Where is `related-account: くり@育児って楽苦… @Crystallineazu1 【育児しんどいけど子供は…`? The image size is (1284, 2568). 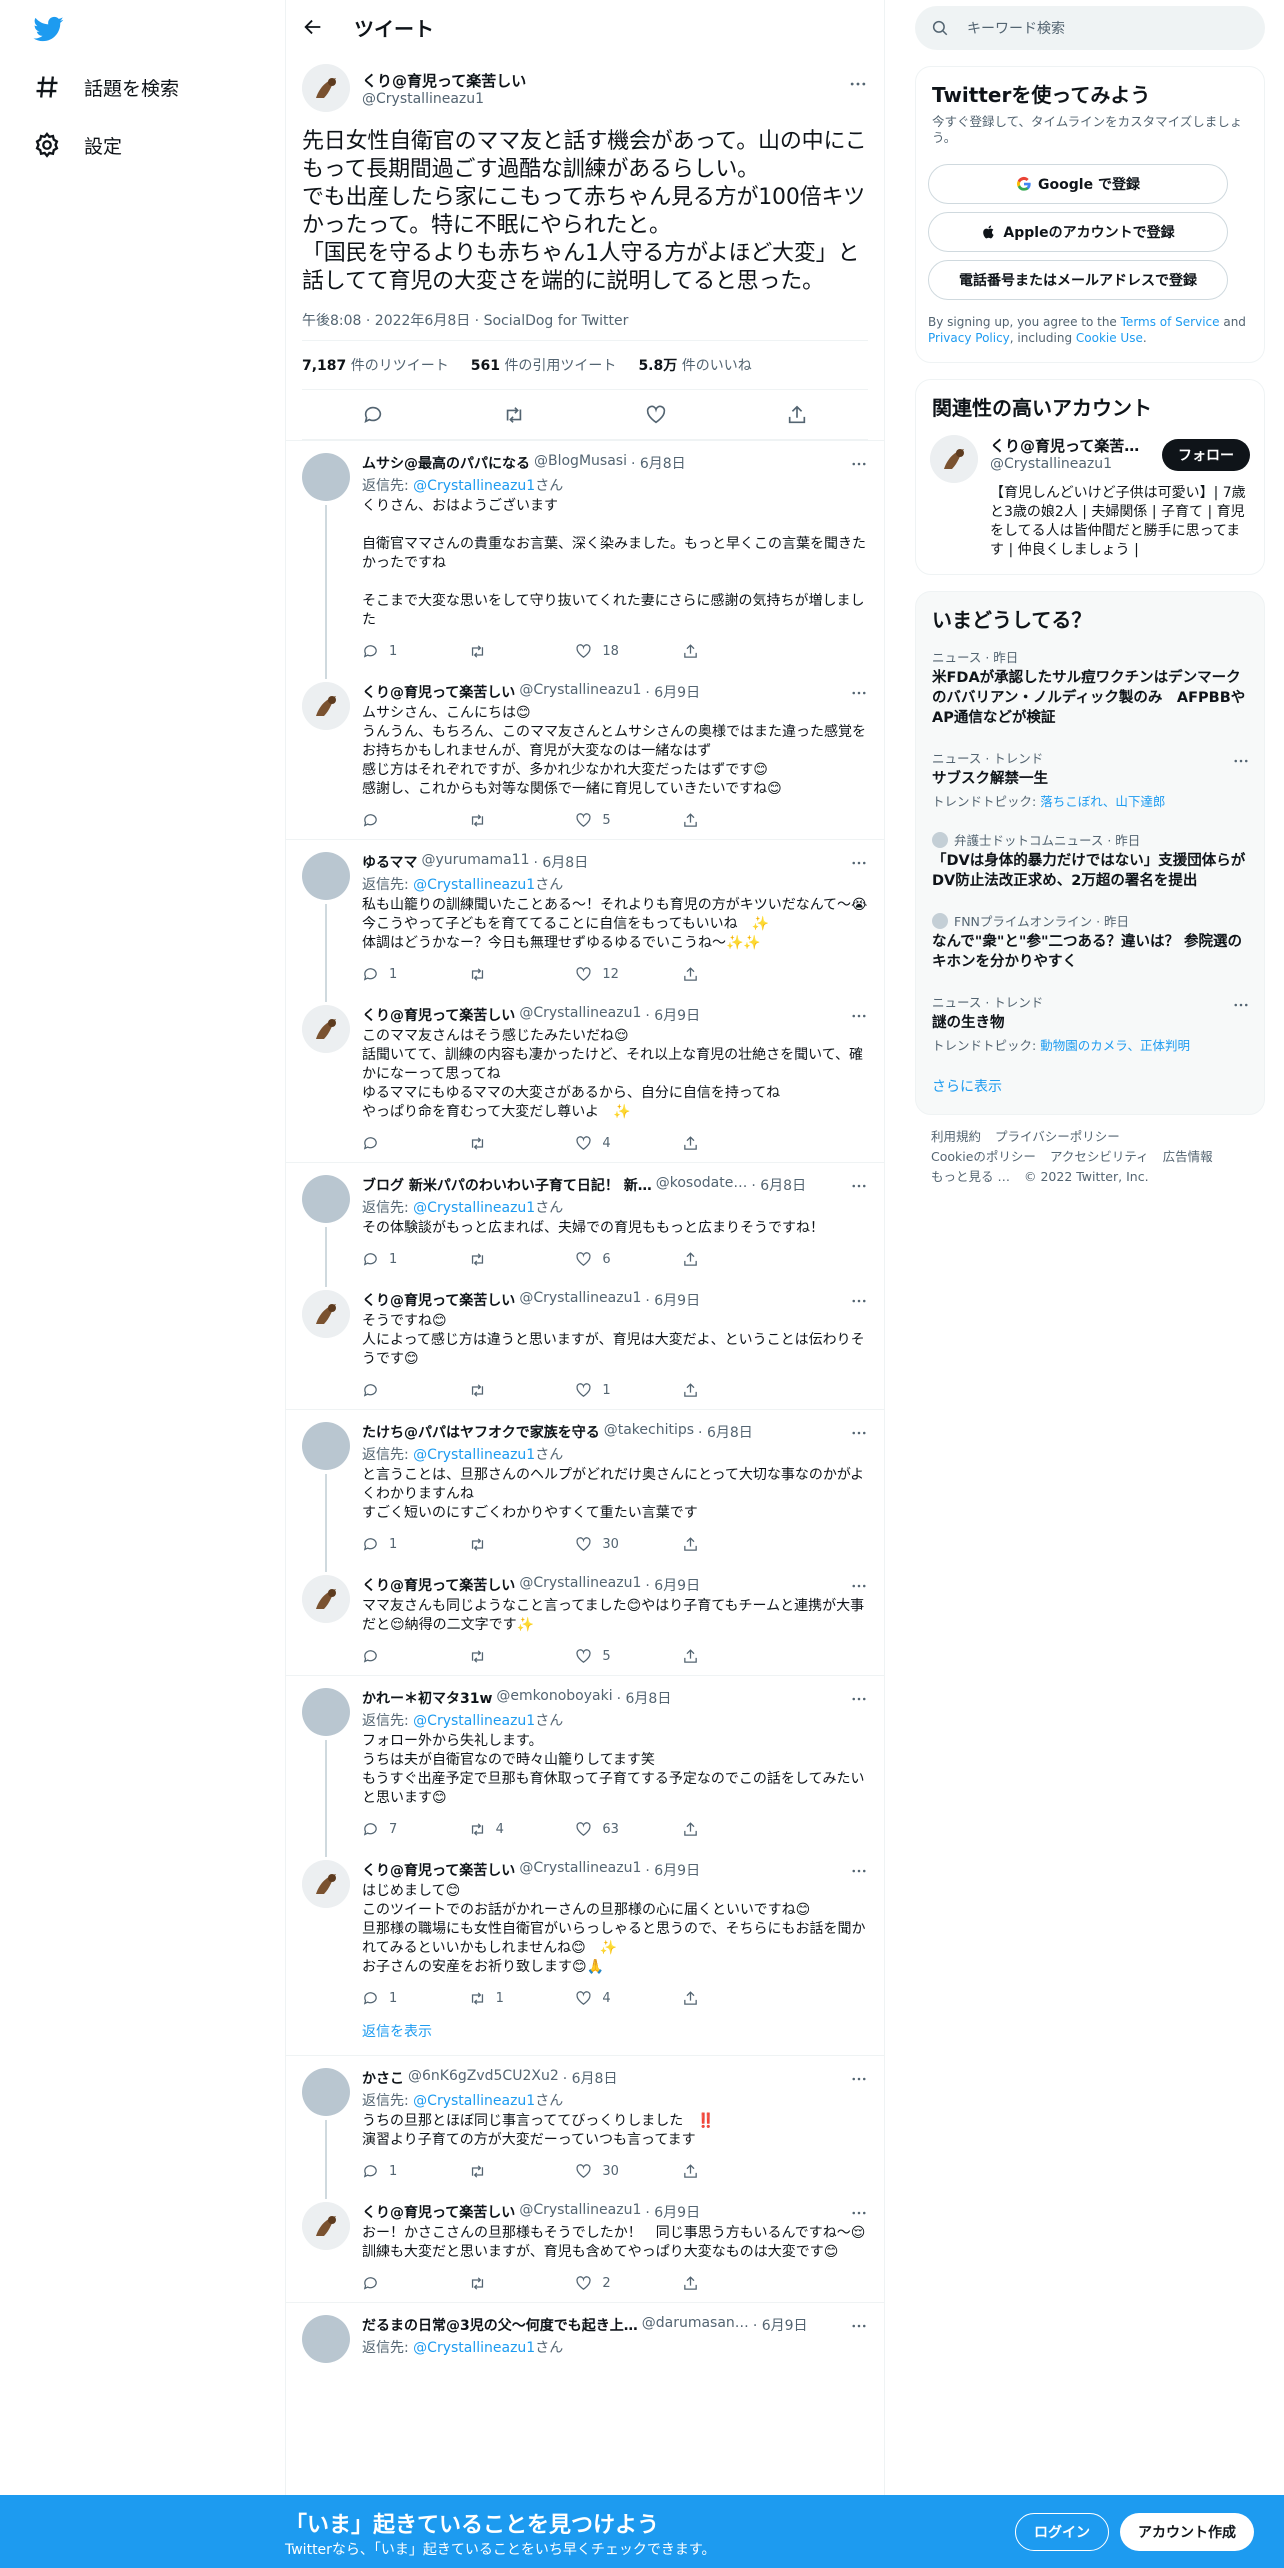 related-account: くり@育児って楽苦… @Crystallineazu1 【育児しんどいけど子供は… is located at coordinates (1090, 499).